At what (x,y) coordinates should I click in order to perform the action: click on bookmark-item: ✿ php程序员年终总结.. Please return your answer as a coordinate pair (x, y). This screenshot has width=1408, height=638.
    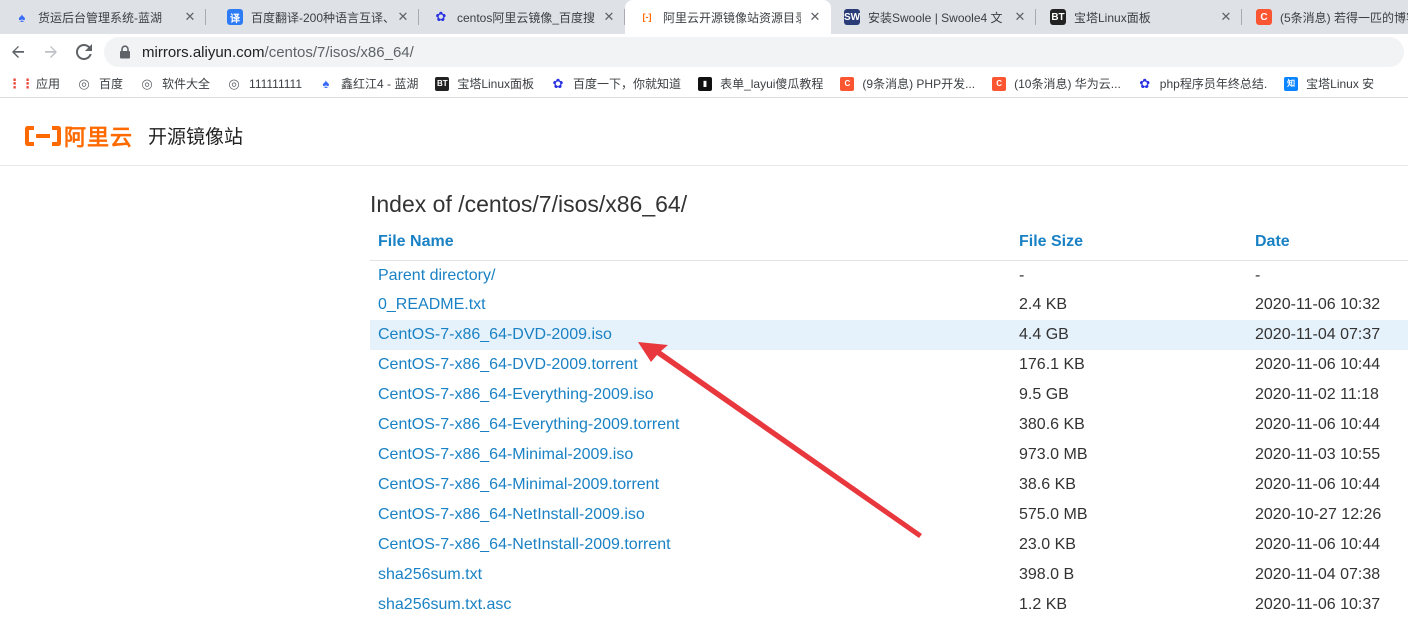
    Looking at the image, I should click on (1202, 83).